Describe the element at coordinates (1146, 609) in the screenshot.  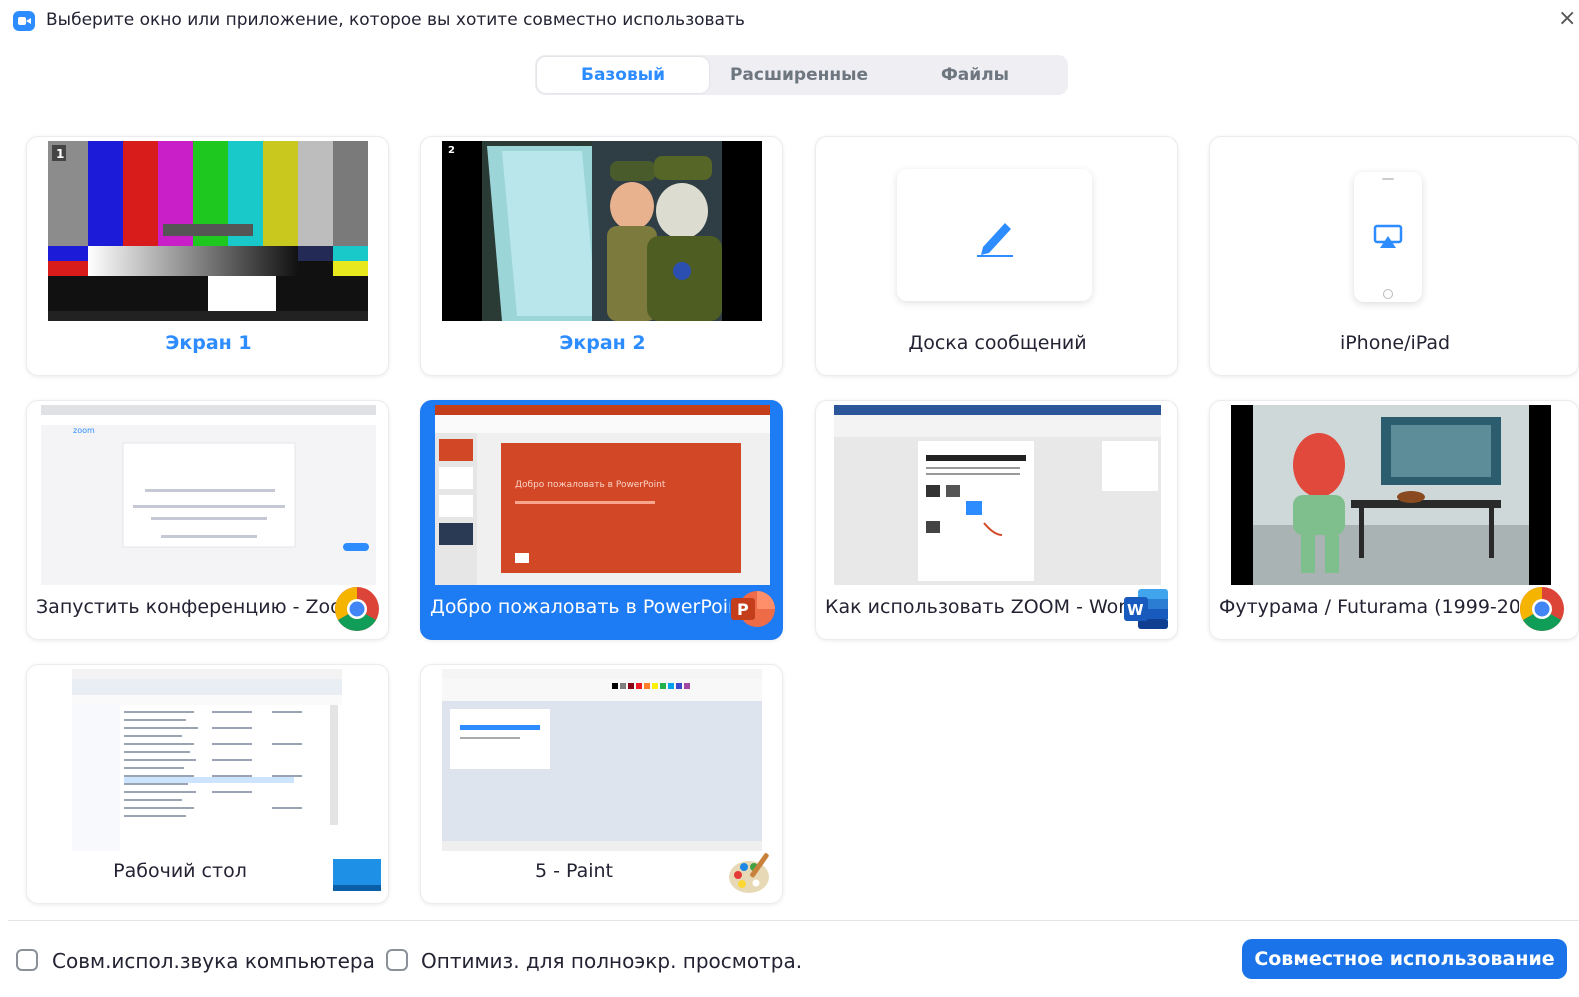
I see `word-icon: W` at that location.